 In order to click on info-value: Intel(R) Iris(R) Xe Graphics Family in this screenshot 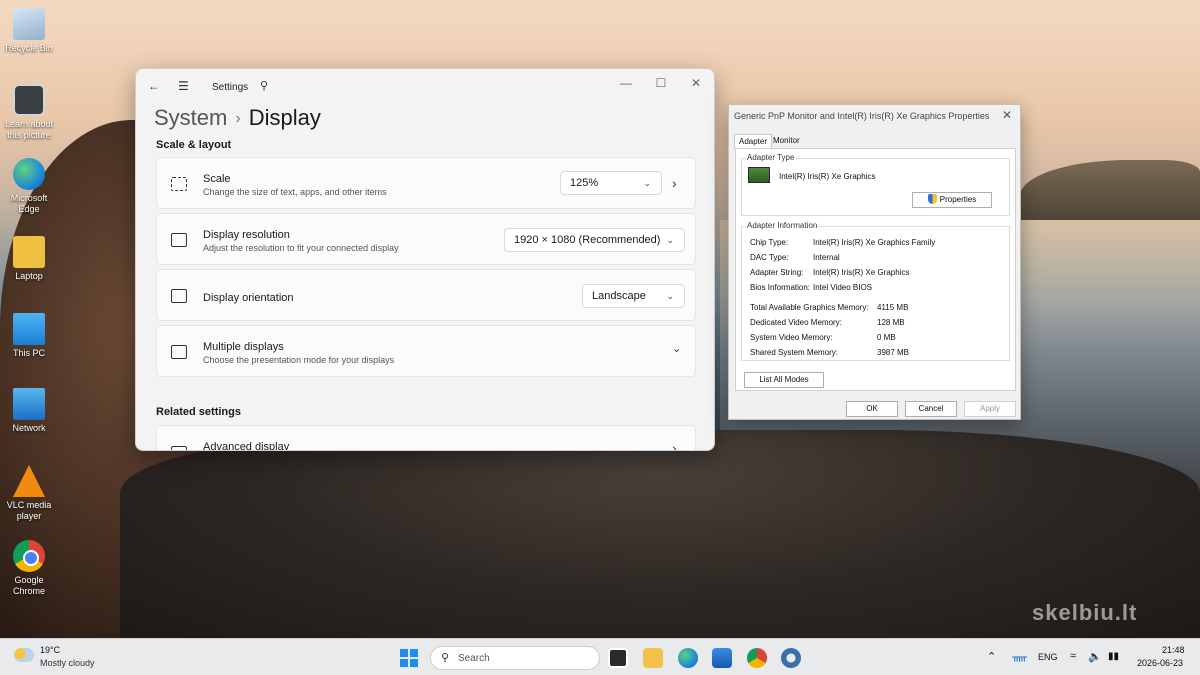, I will do `click(874, 242)`.